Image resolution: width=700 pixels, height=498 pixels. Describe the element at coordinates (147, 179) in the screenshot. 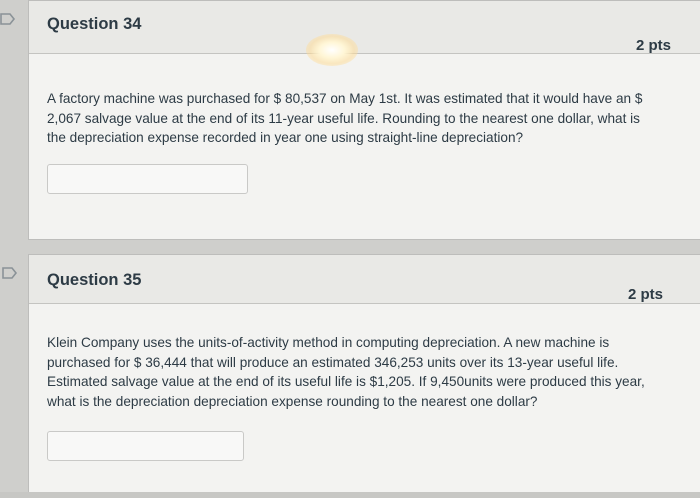

I see `question-34-answer-input` at that location.